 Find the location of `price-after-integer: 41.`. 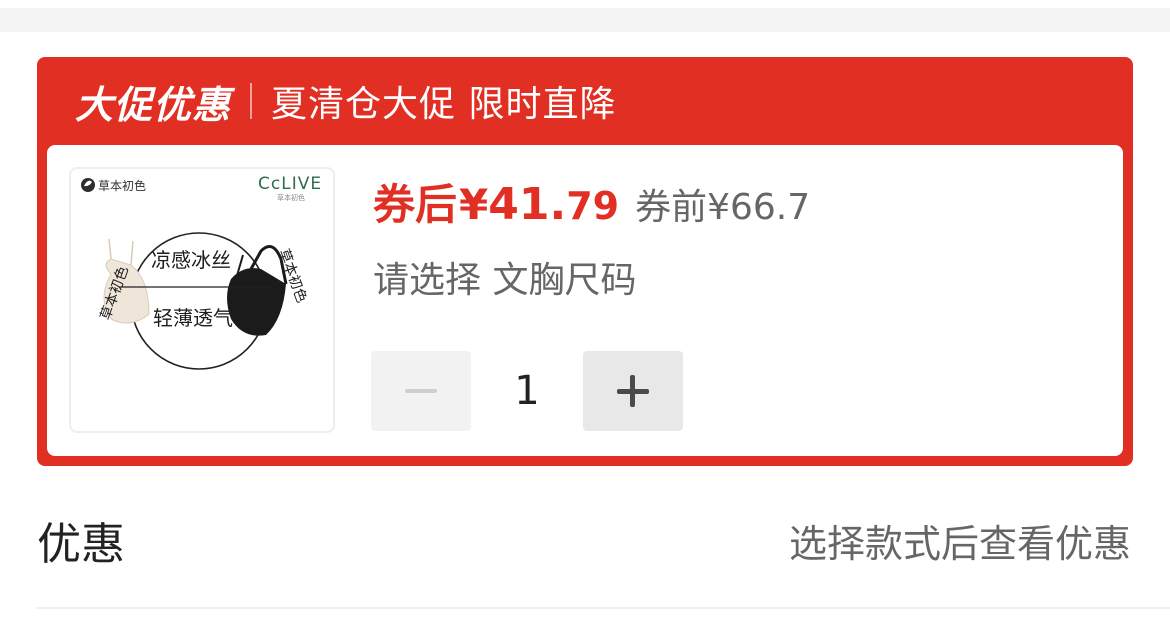

price-after-integer: 41. is located at coordinates (527, 204).